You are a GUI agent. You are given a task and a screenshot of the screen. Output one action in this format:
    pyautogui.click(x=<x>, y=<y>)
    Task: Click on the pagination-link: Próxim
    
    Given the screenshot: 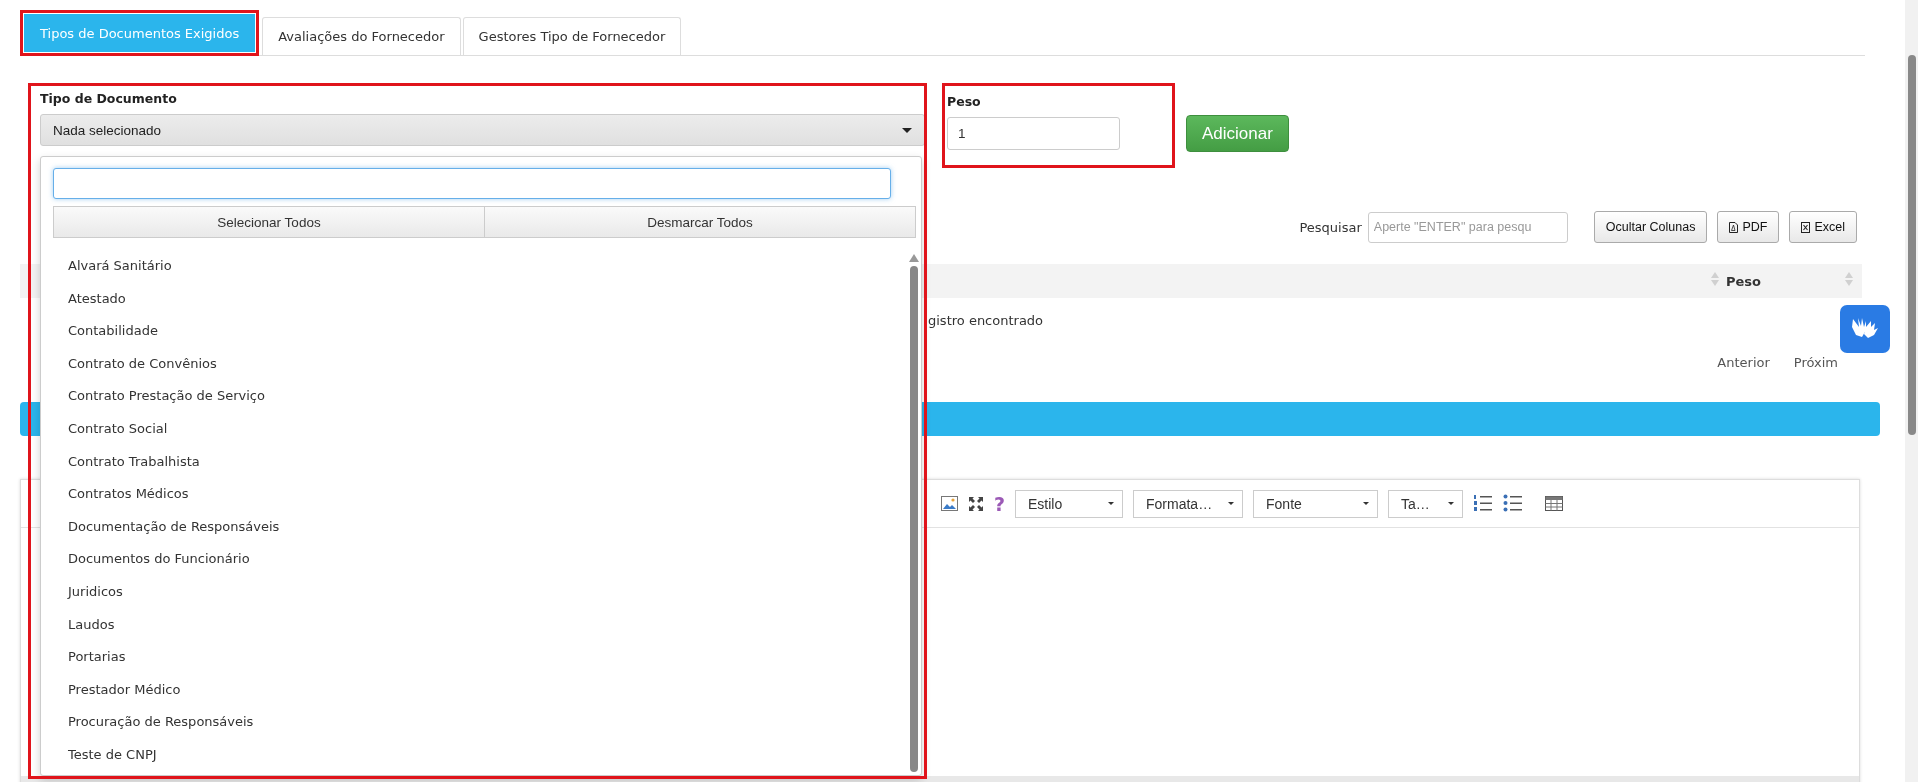 What is the action you would take?
    pyautogui.click(x=1815, y=365)
    